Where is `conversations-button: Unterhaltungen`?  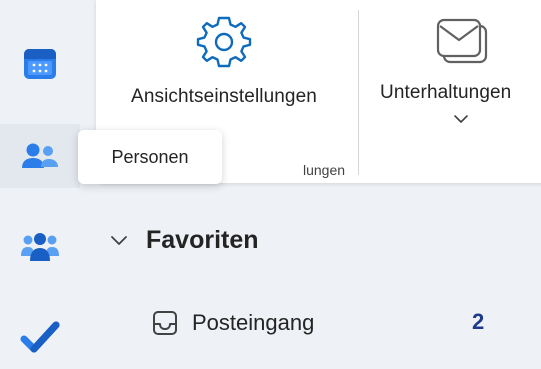
conversations-button: Unterhaltungen is located at coordinates (460, 75).